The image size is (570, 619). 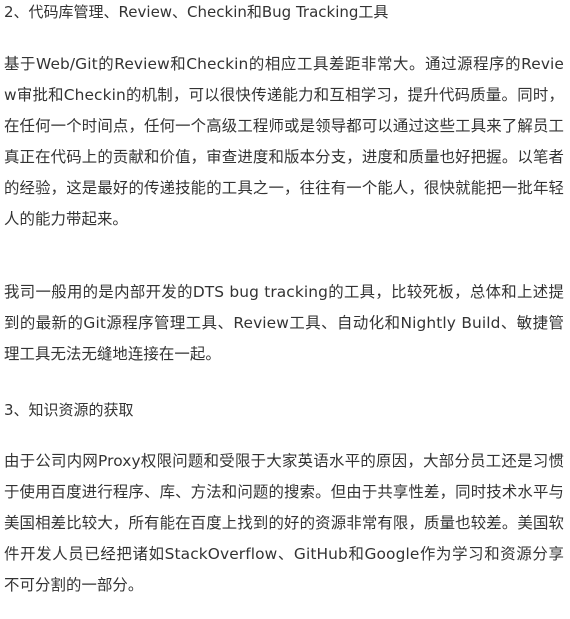 What do you see at coordinates (196, 12) in the screenshot?
I see `section-heading-code-management: 2、代码库管理、Review、Checkin和Bug Tracking工具` at bounding box center [196, 12].